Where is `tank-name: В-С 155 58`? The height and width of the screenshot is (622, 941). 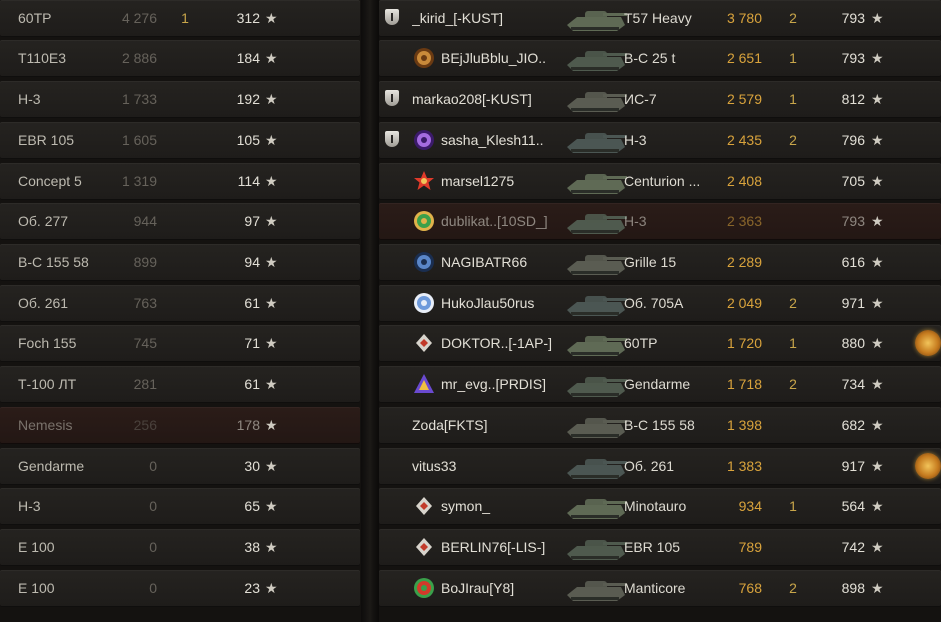 tank-name: В-С 155 58 is located at coordinates (53, 262).